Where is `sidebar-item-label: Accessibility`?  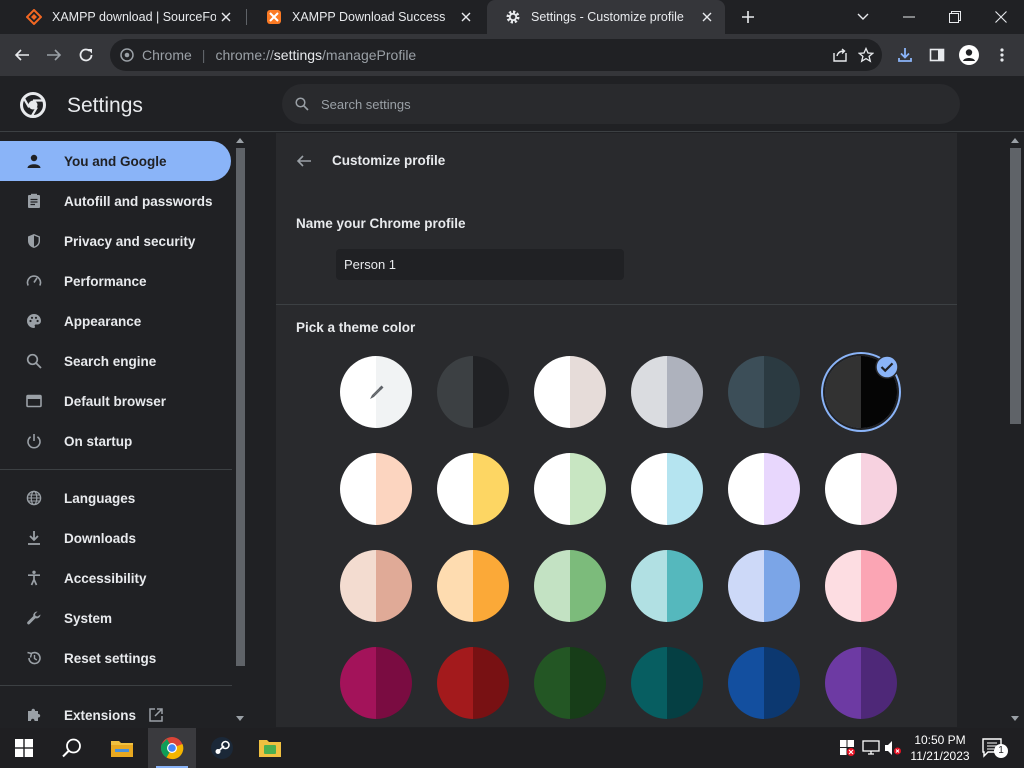 sidebar-item-label: Accessibility is located at coordinates (105, 578).